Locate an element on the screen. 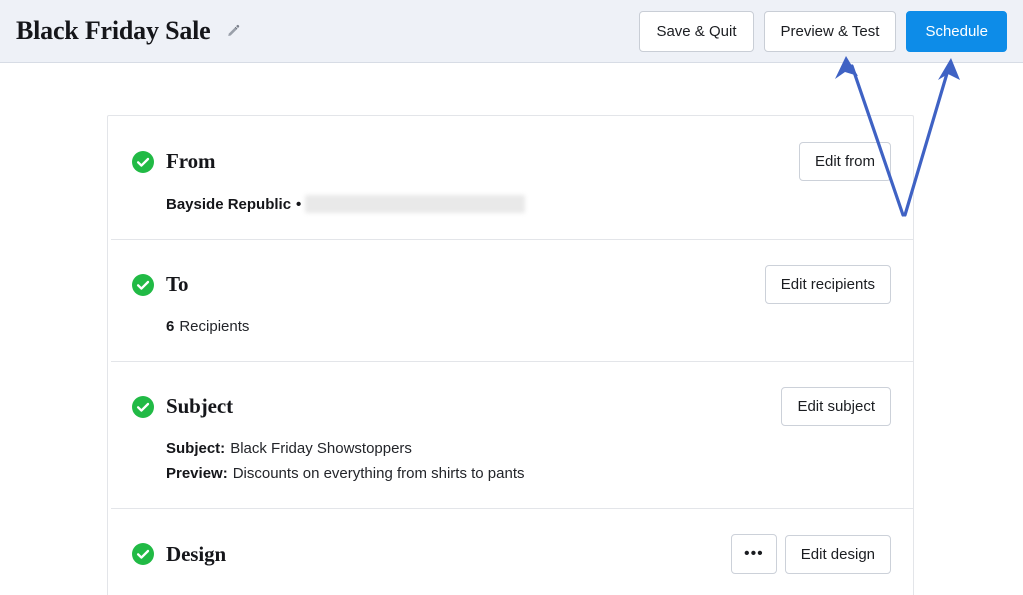  section-body-from: Bayside Republic • is located at coordinates (511, 204).